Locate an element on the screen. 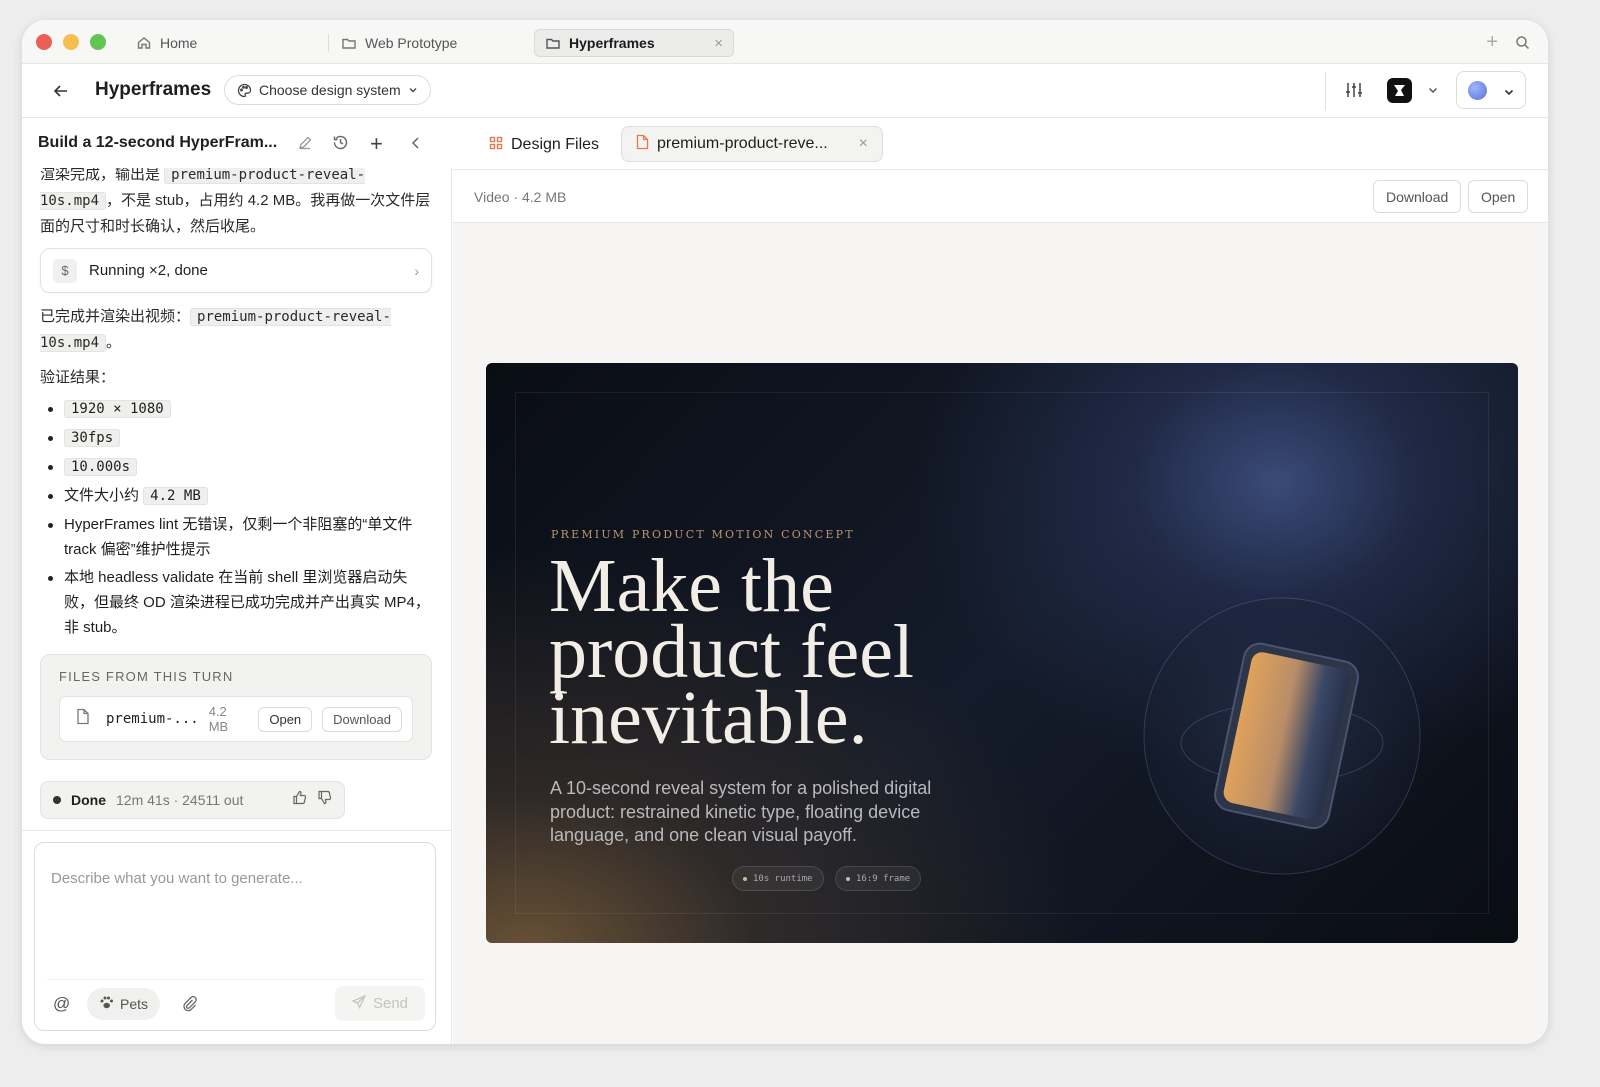  project-title: Hyperframes is located at coordinates (153, 89).